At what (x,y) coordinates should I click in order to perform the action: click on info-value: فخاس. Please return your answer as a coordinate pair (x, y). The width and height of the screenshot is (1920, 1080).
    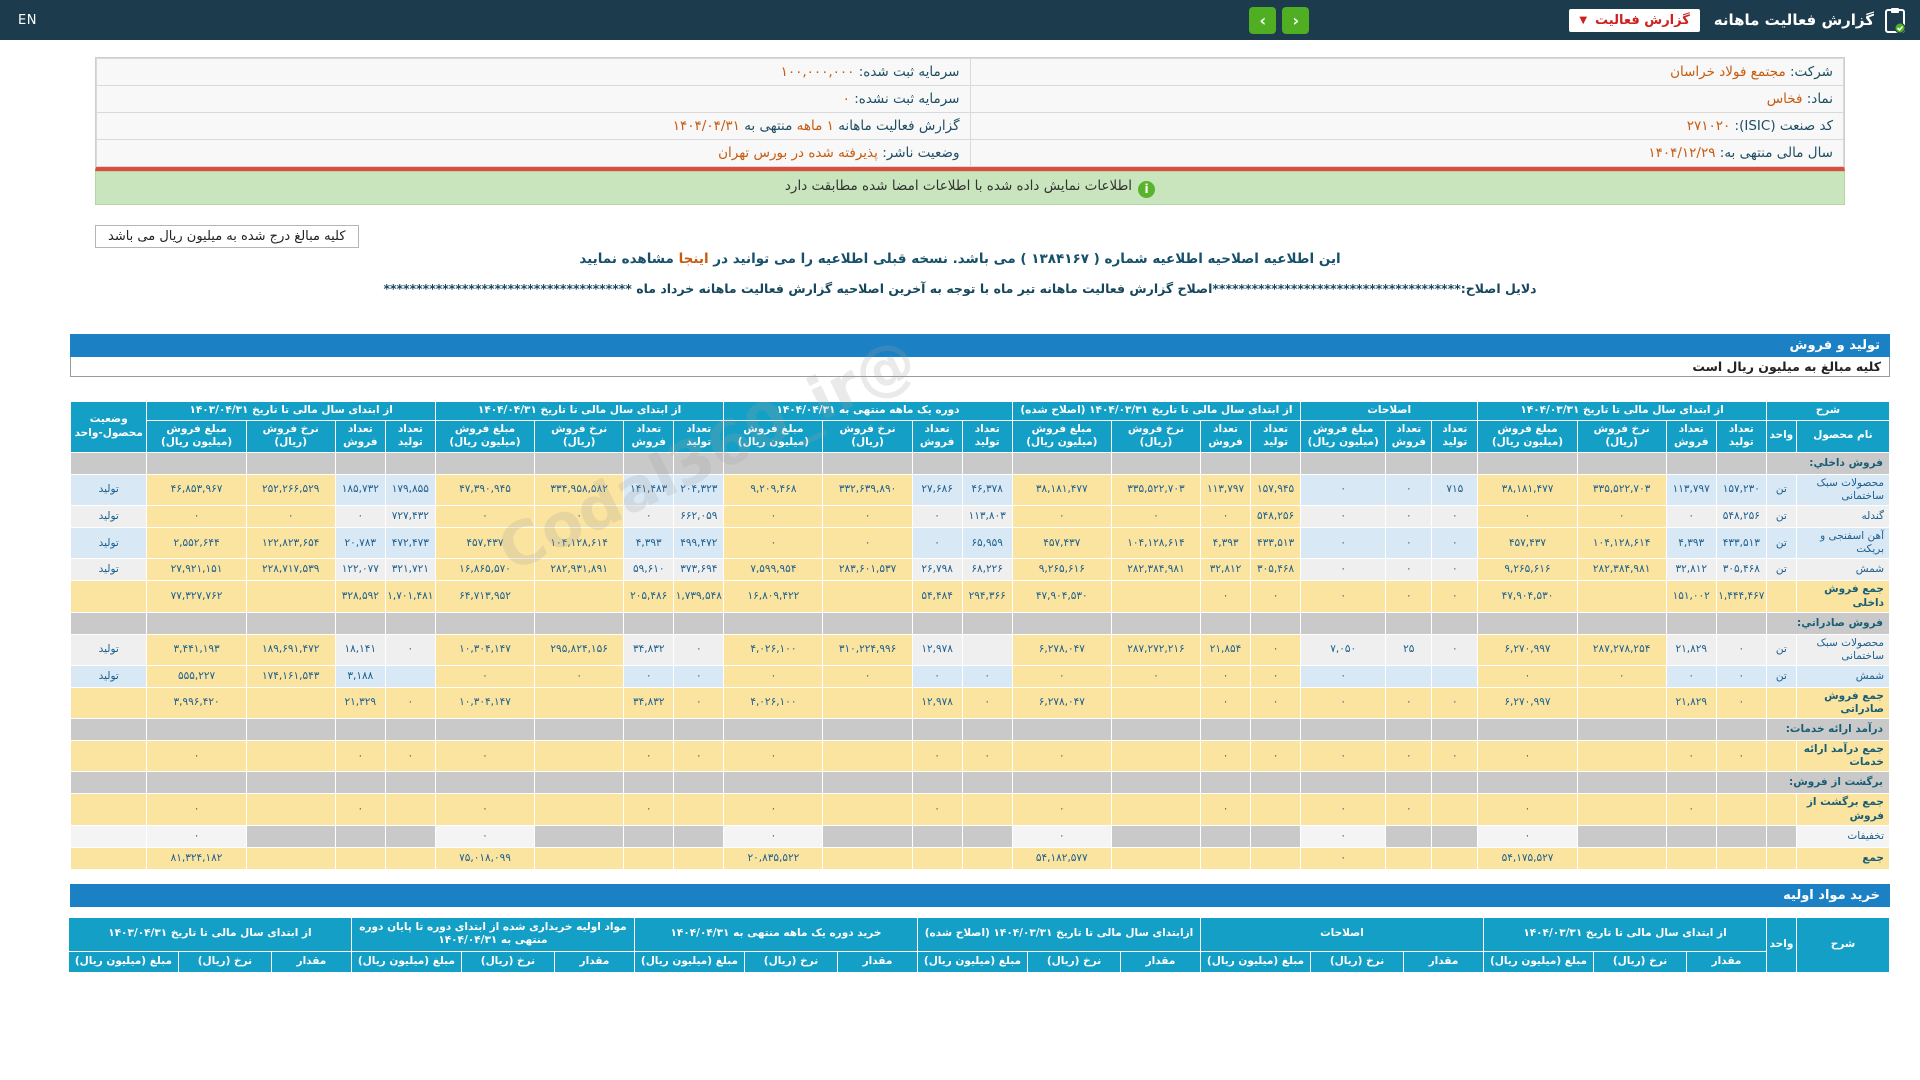
    Looking at the image, I should click on (1784, 99).